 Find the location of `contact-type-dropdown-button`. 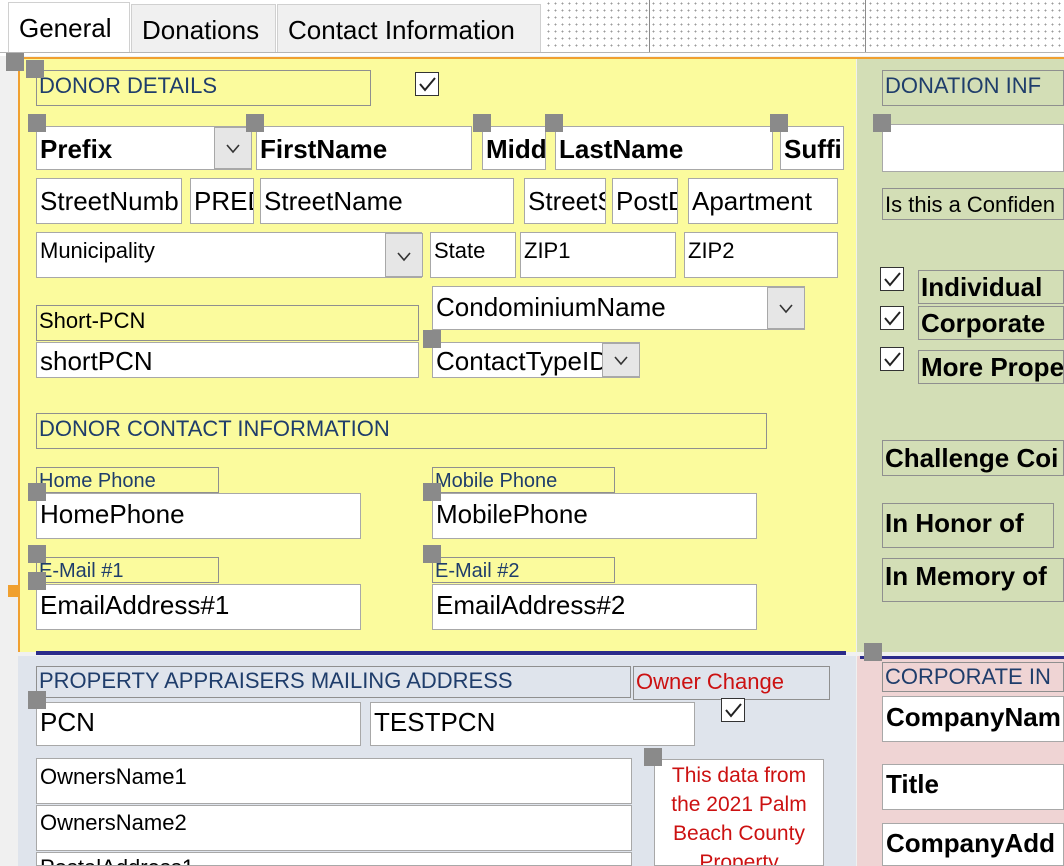

contact-type-dropdown-button is located at coordinates (621, 360).